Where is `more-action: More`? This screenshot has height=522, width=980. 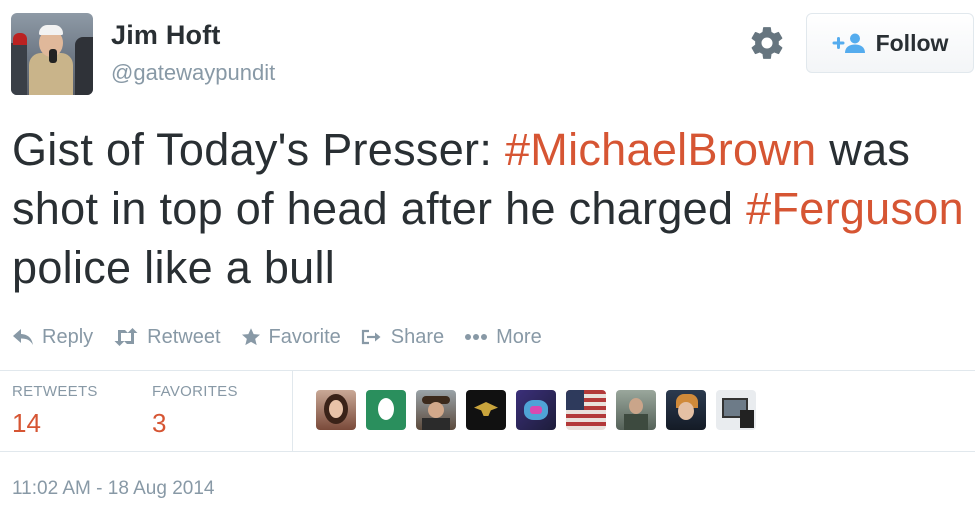 more-action: More is located at coordinates (503, 337).